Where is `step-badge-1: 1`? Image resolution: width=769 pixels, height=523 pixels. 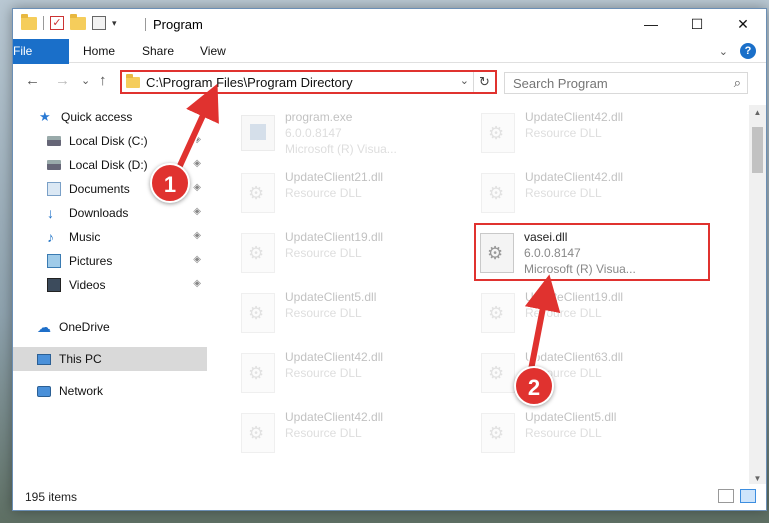
step-badge-1: 1 is located at coordinates (170, 183).